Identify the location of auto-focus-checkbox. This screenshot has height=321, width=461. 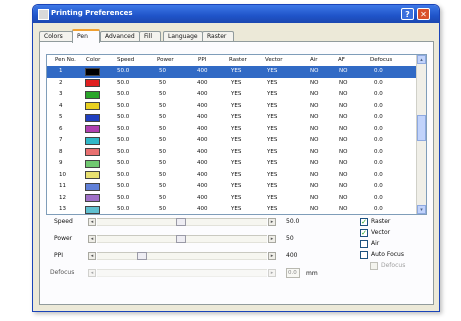
(364, 255).